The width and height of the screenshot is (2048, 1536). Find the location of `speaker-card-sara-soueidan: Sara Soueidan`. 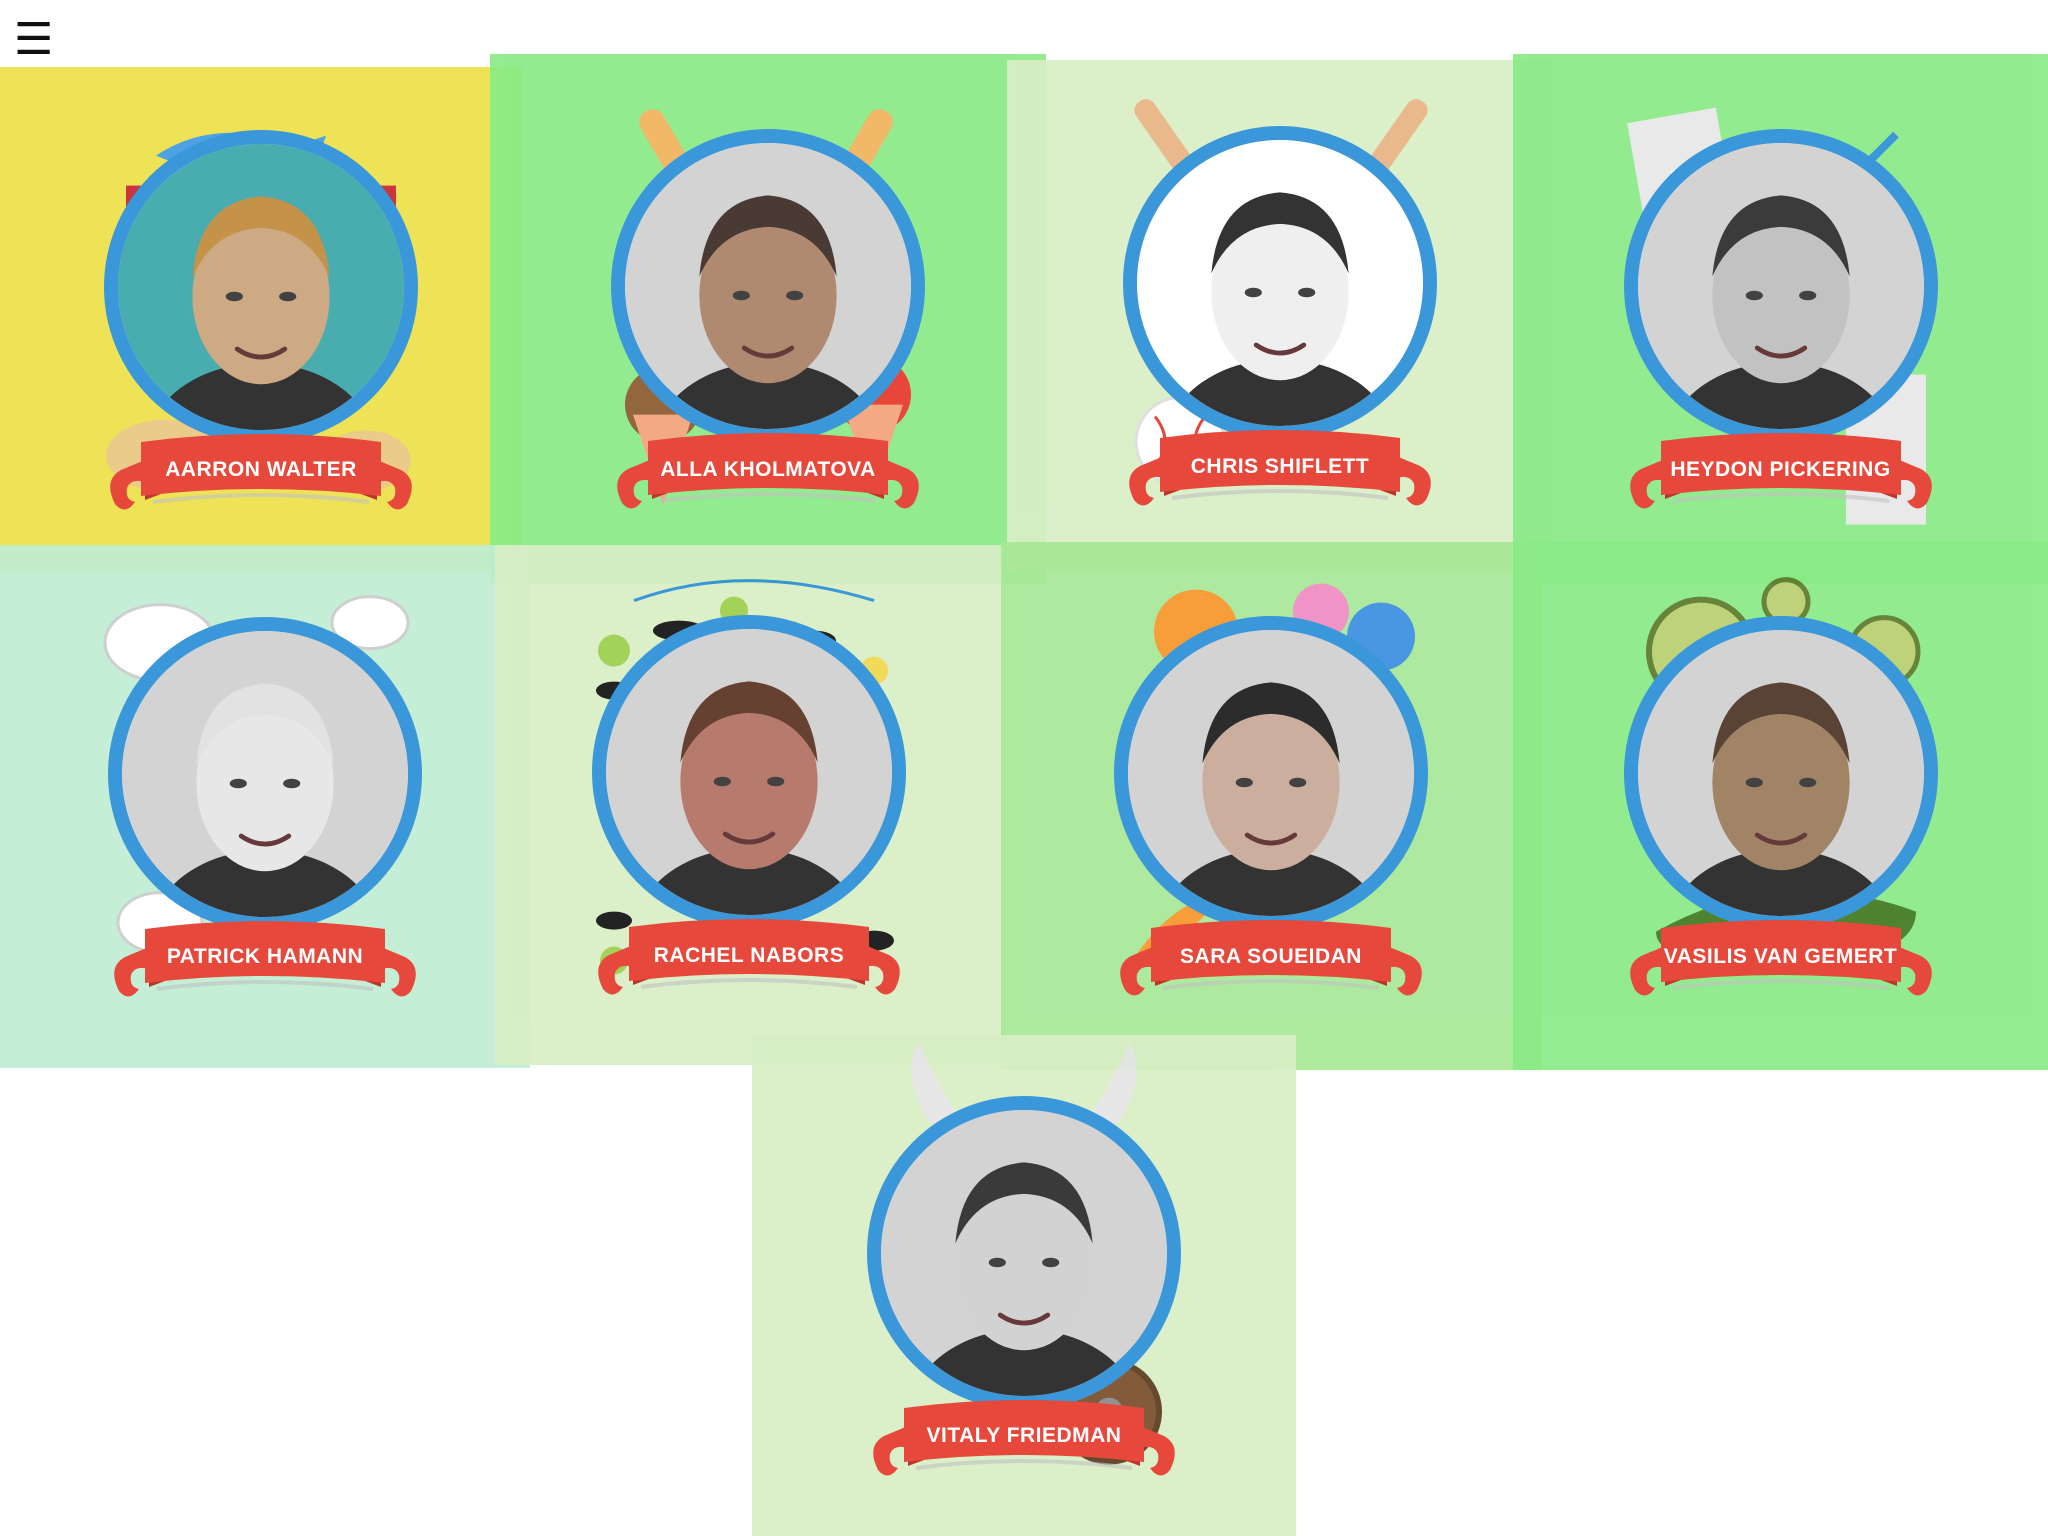

speaker-card-sara-soueidan: Sara Soueidan is located at coordinates (1271, 806).